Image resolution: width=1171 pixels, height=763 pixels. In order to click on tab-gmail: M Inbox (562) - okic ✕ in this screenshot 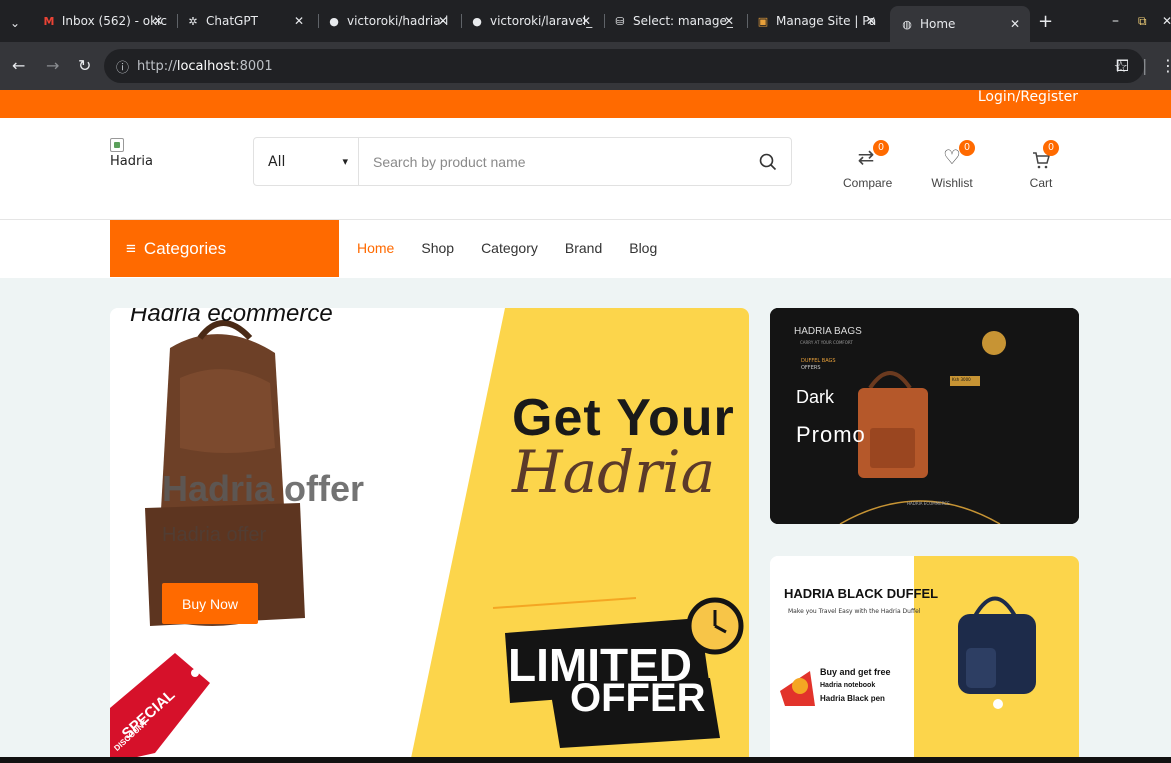, I will do `click(104, 21)`.